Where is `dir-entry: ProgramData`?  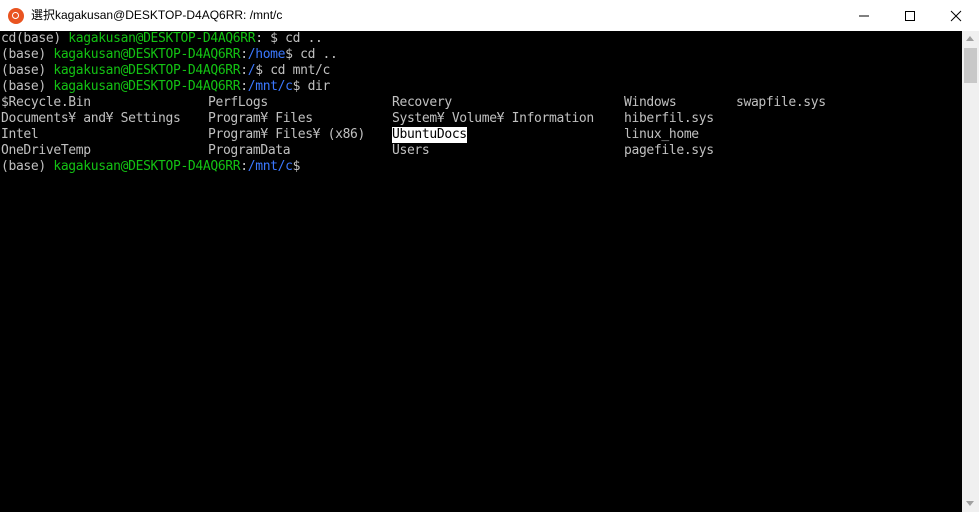
dir-entry: ProgramData is located at coordinates (249, 150).